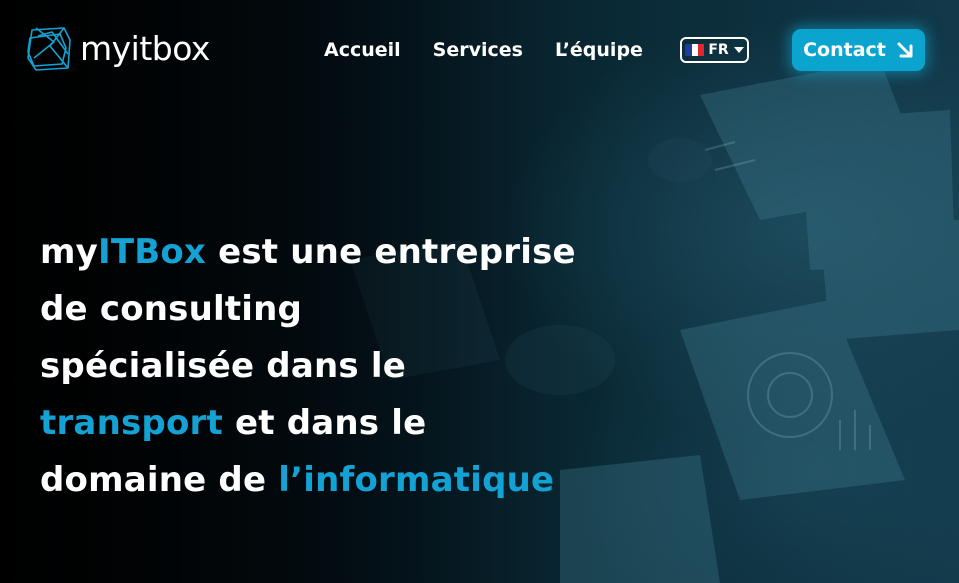 This screenshot has height=583, width=959. Describe the element at coordinates (695, 50) in the screenshot. I see `france-flag-icon` at that location.